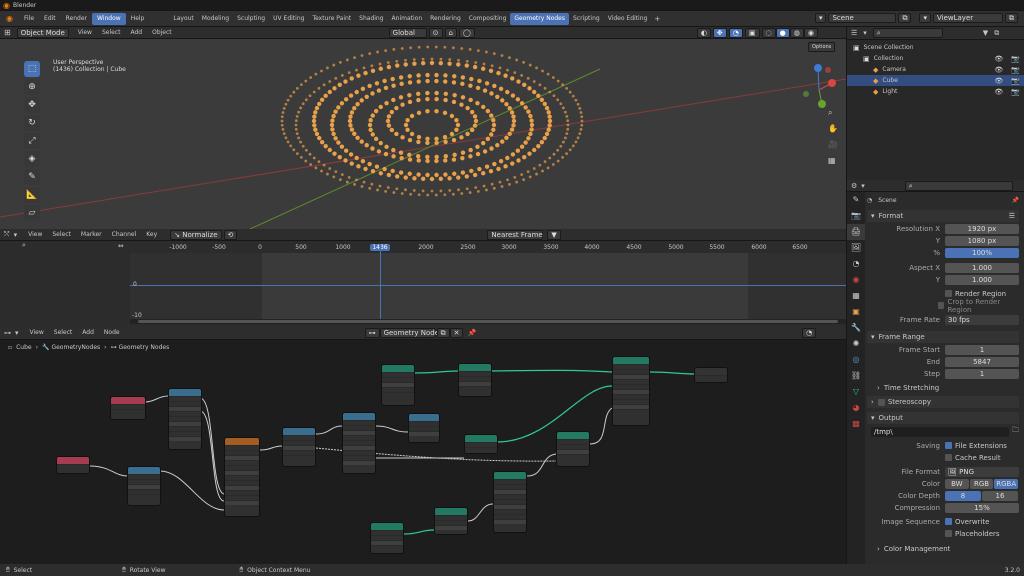  What do you see at coordinates (251, 19) in the screenshot?
I see `workspace-tab-sculpting: Sculpting` at bounding box center [251, 19].